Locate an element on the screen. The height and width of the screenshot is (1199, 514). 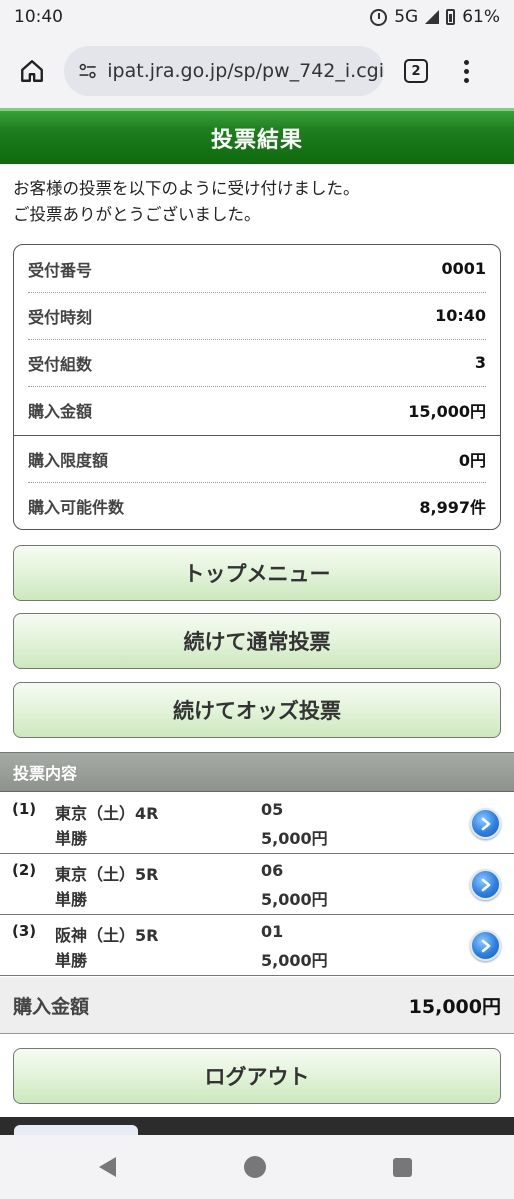
receipt-value: 0円 is located at coordinates (472, 460).